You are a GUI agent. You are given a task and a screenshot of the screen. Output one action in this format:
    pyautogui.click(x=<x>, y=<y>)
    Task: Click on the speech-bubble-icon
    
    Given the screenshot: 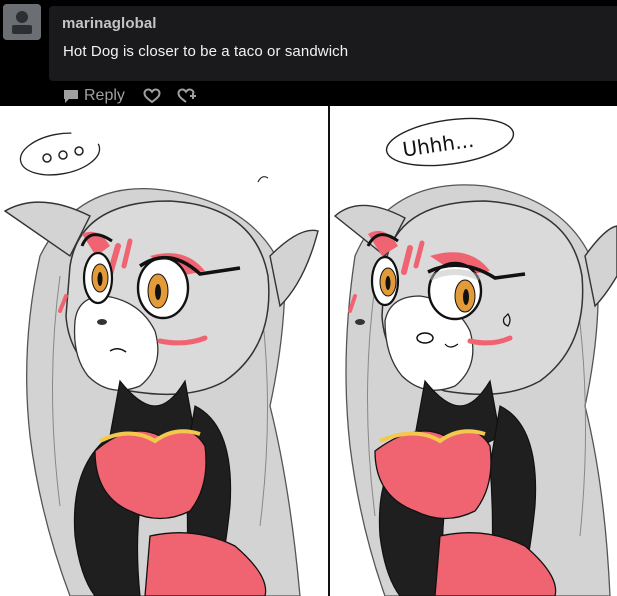 What is the action you would take?
    pyautogui.click(x=71, y=96)
    